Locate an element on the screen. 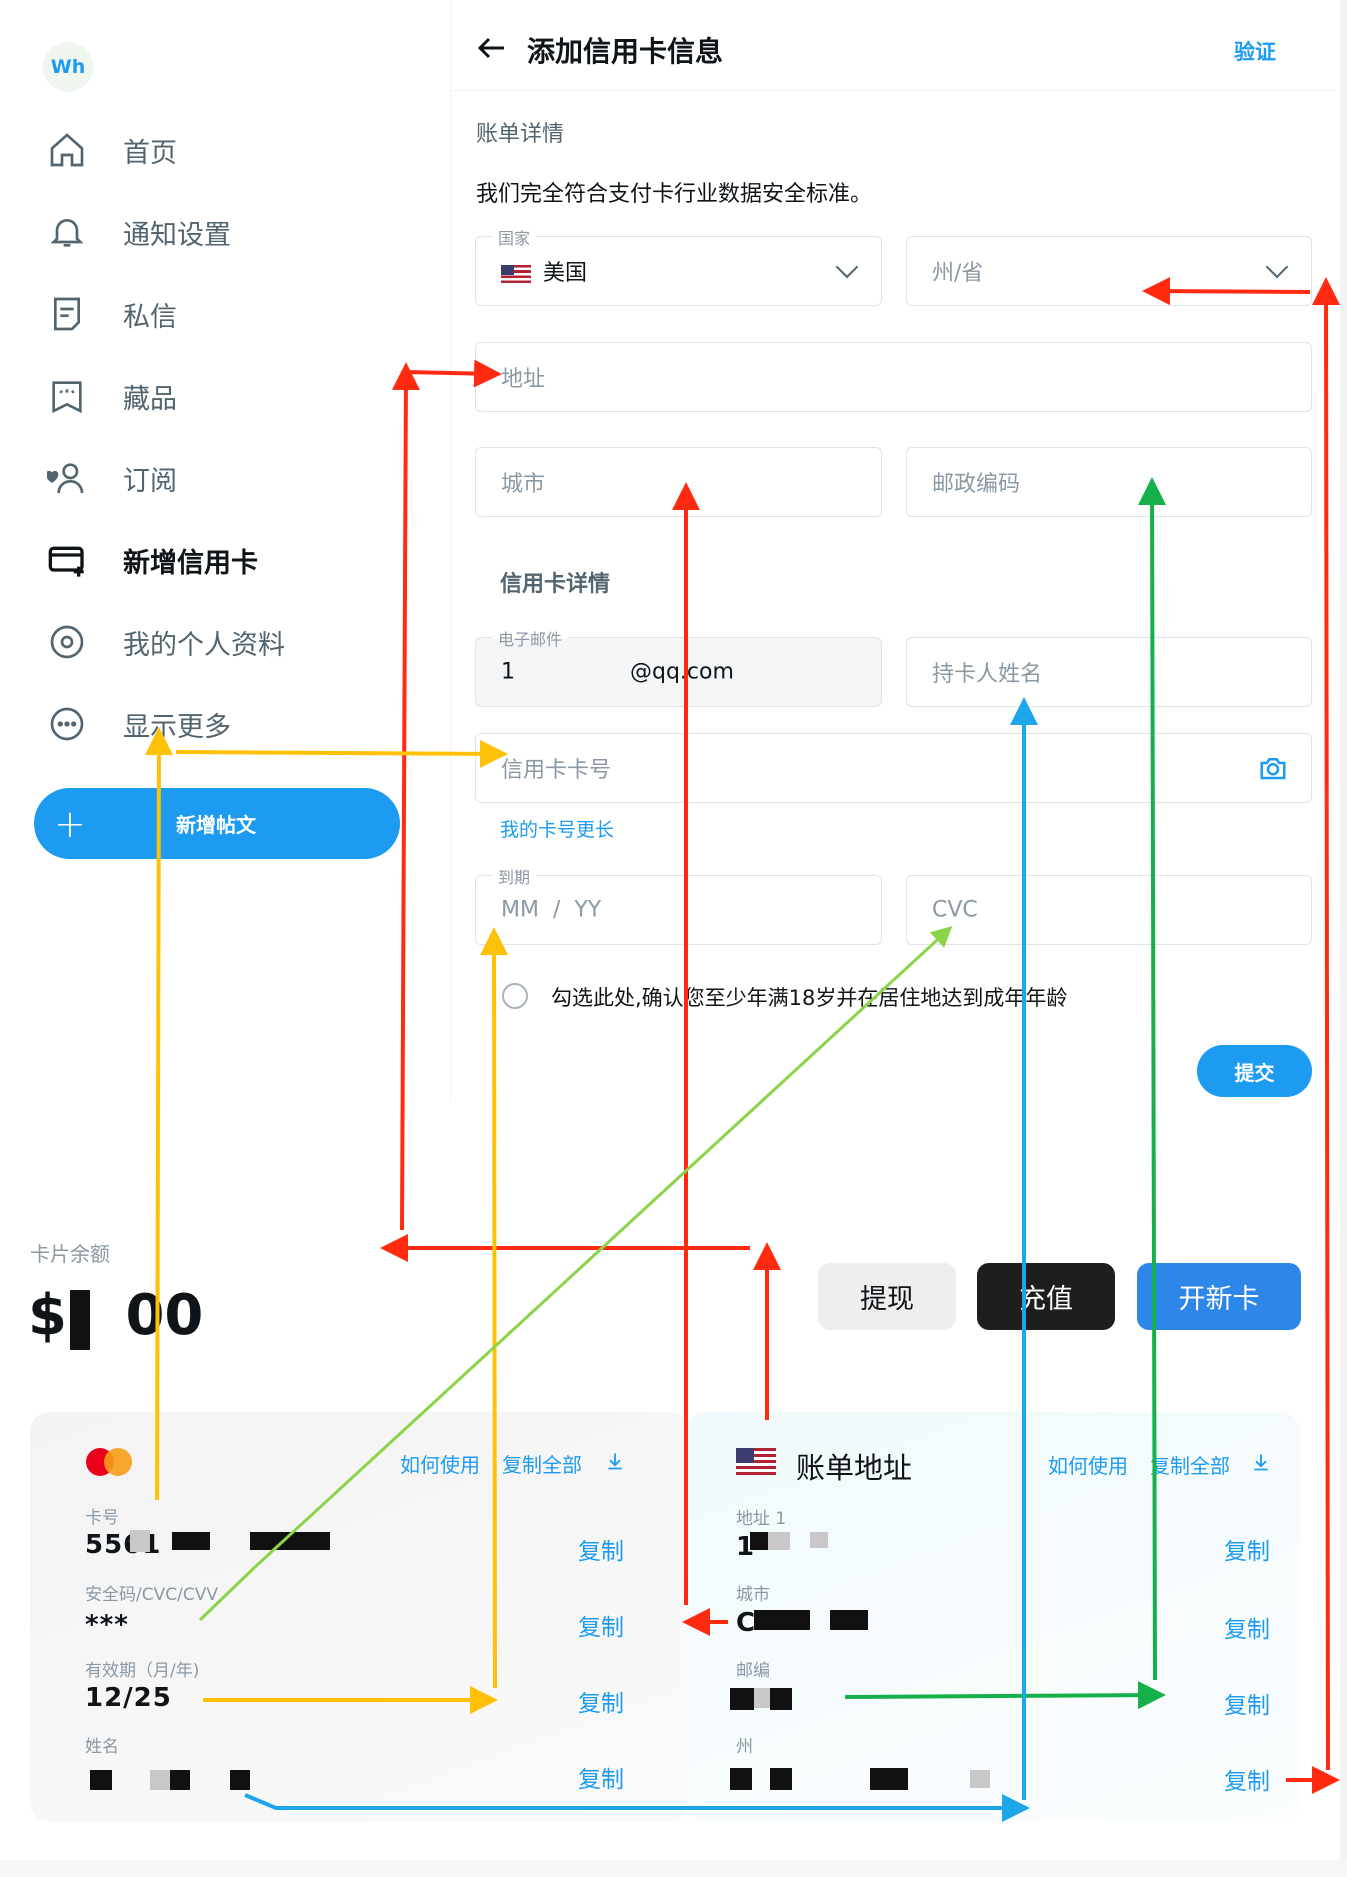 The image size is (1347, 1877). nav-collections: 藏品 is located at coordinates (111, 396).